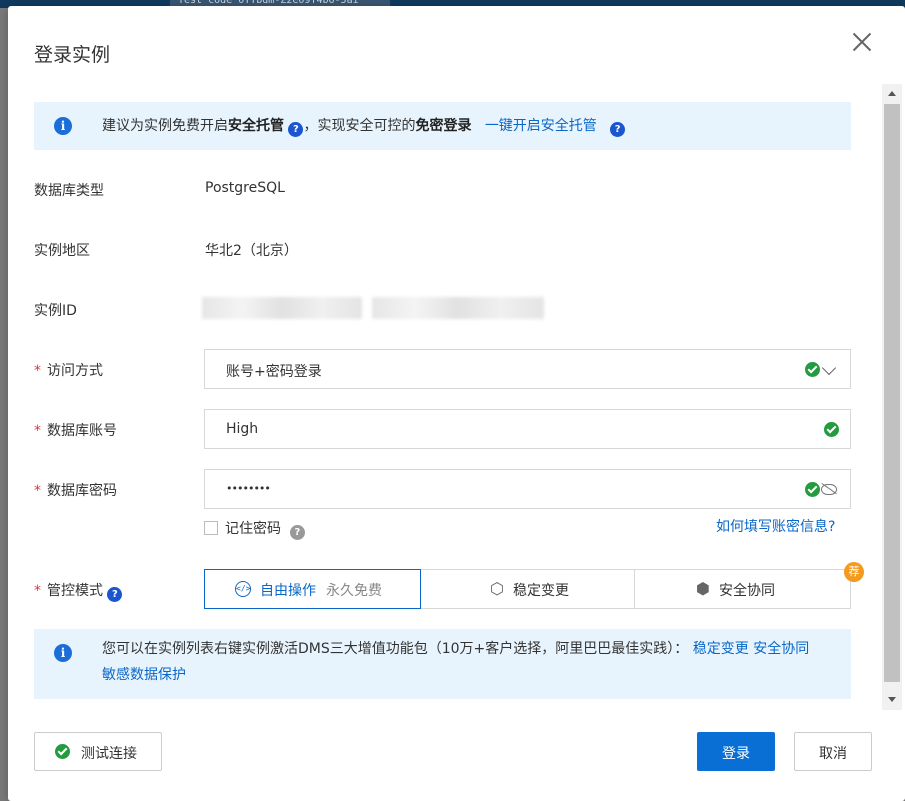  What do you see at coordinates (69, 191) in the screenshot?
I see `db-type-label: 数据库类型` at bounding box center [69, 191].